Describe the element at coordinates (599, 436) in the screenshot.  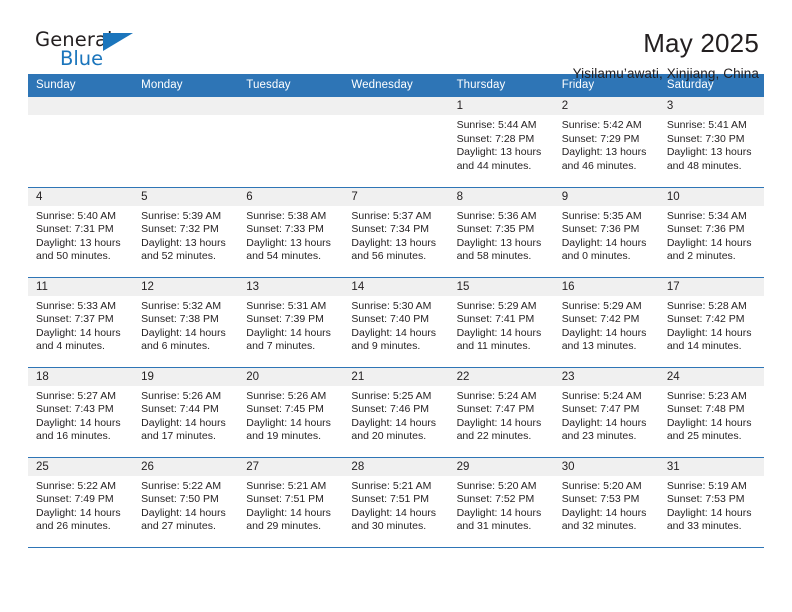
I see `daylight-line-cont: and 23 minutes.` at that location.